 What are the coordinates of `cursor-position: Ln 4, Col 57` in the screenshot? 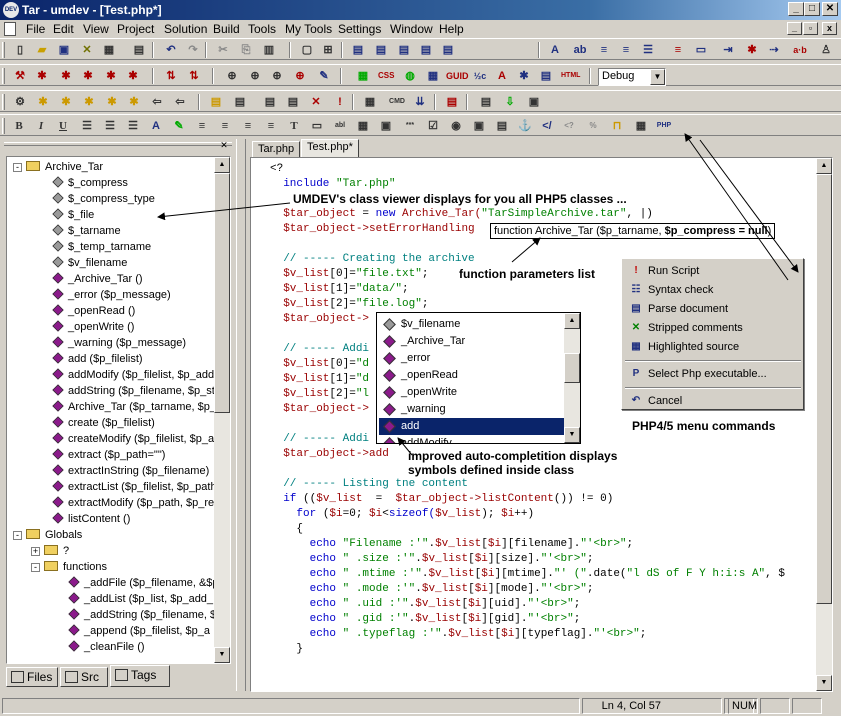 It's located at (652, 706).